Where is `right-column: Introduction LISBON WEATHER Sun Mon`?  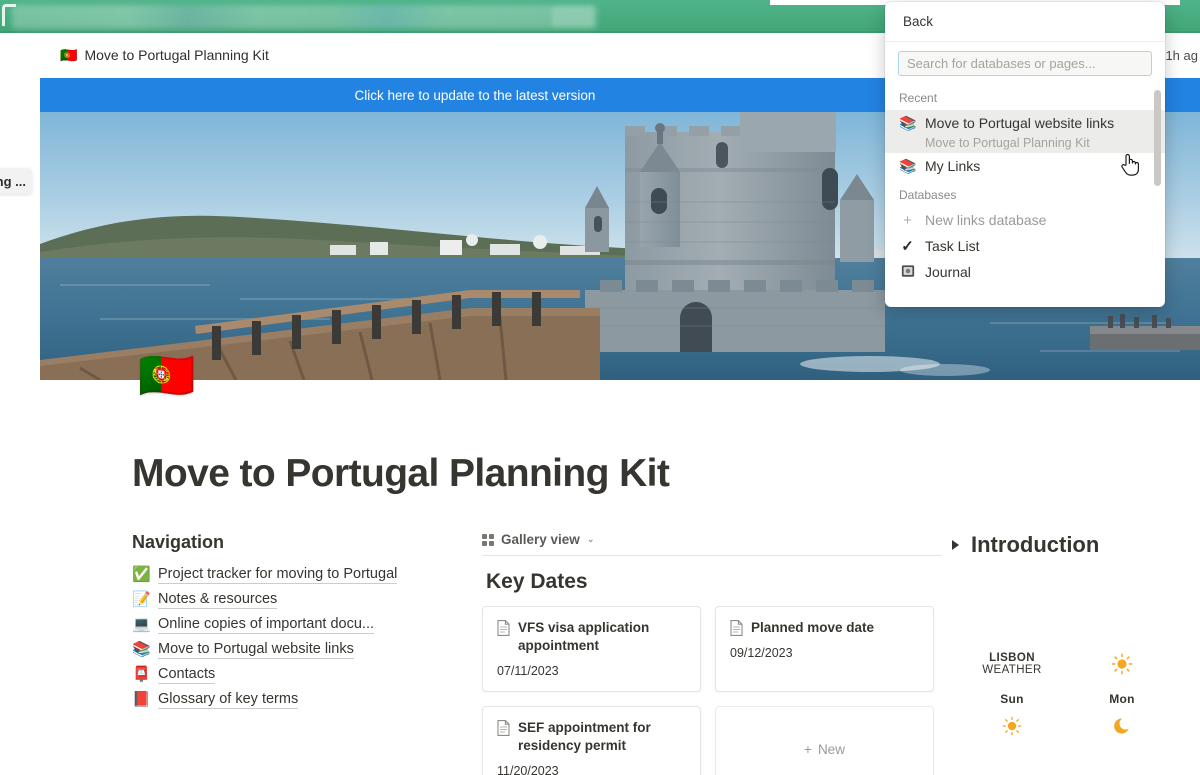 right-column: Introduction LISBON WEATHER Sun Mon is located at coordinates (1076, 653).